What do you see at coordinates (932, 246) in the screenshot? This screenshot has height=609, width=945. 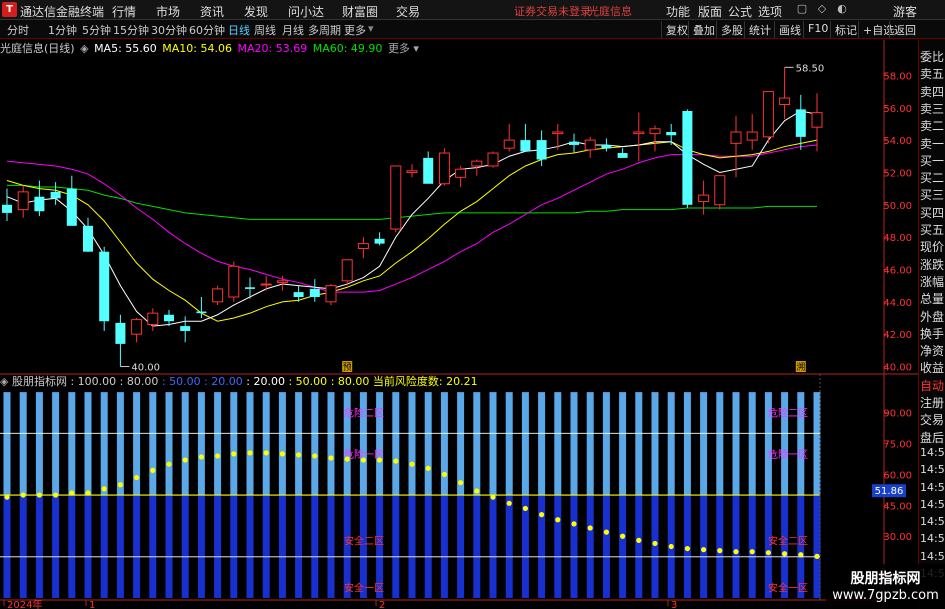 I see `side-panel-item: 现价` at bounding box center [932, 246].